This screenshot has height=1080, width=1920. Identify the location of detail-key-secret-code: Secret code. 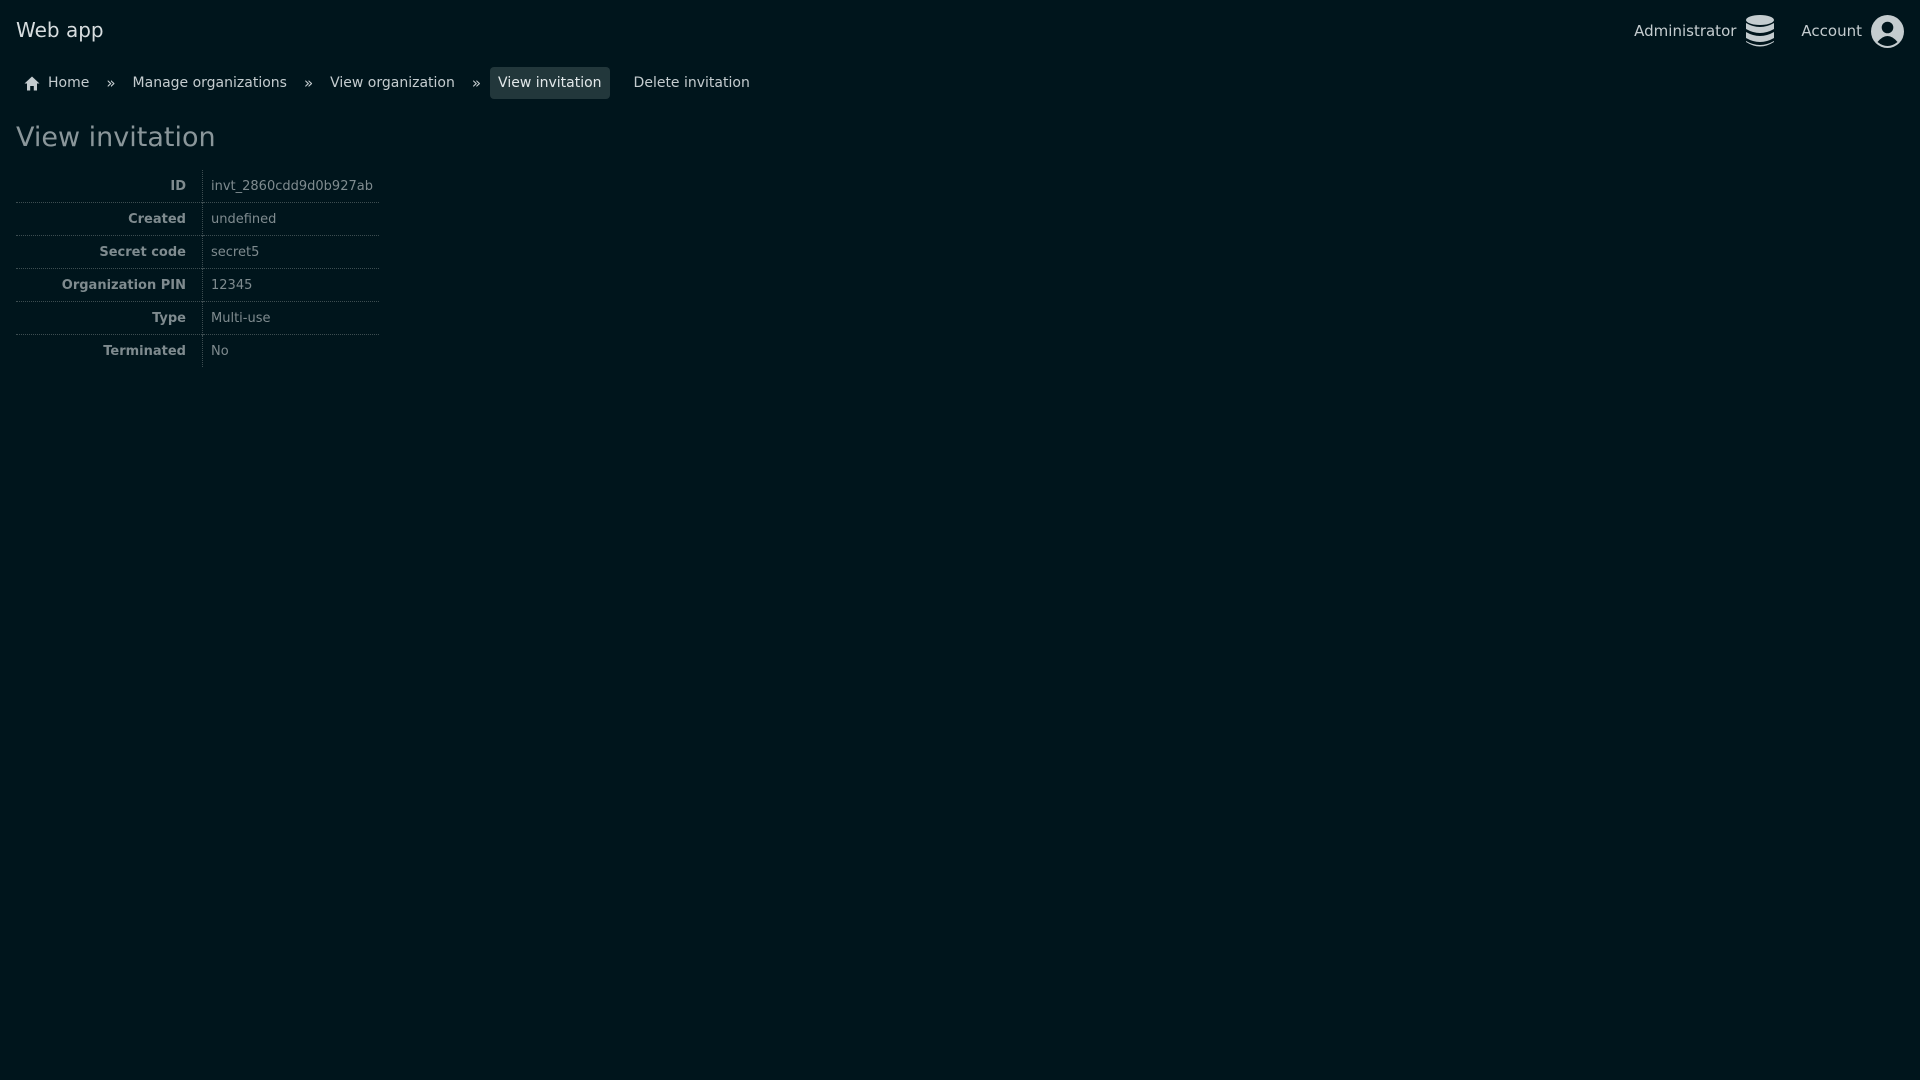
(109, 252).